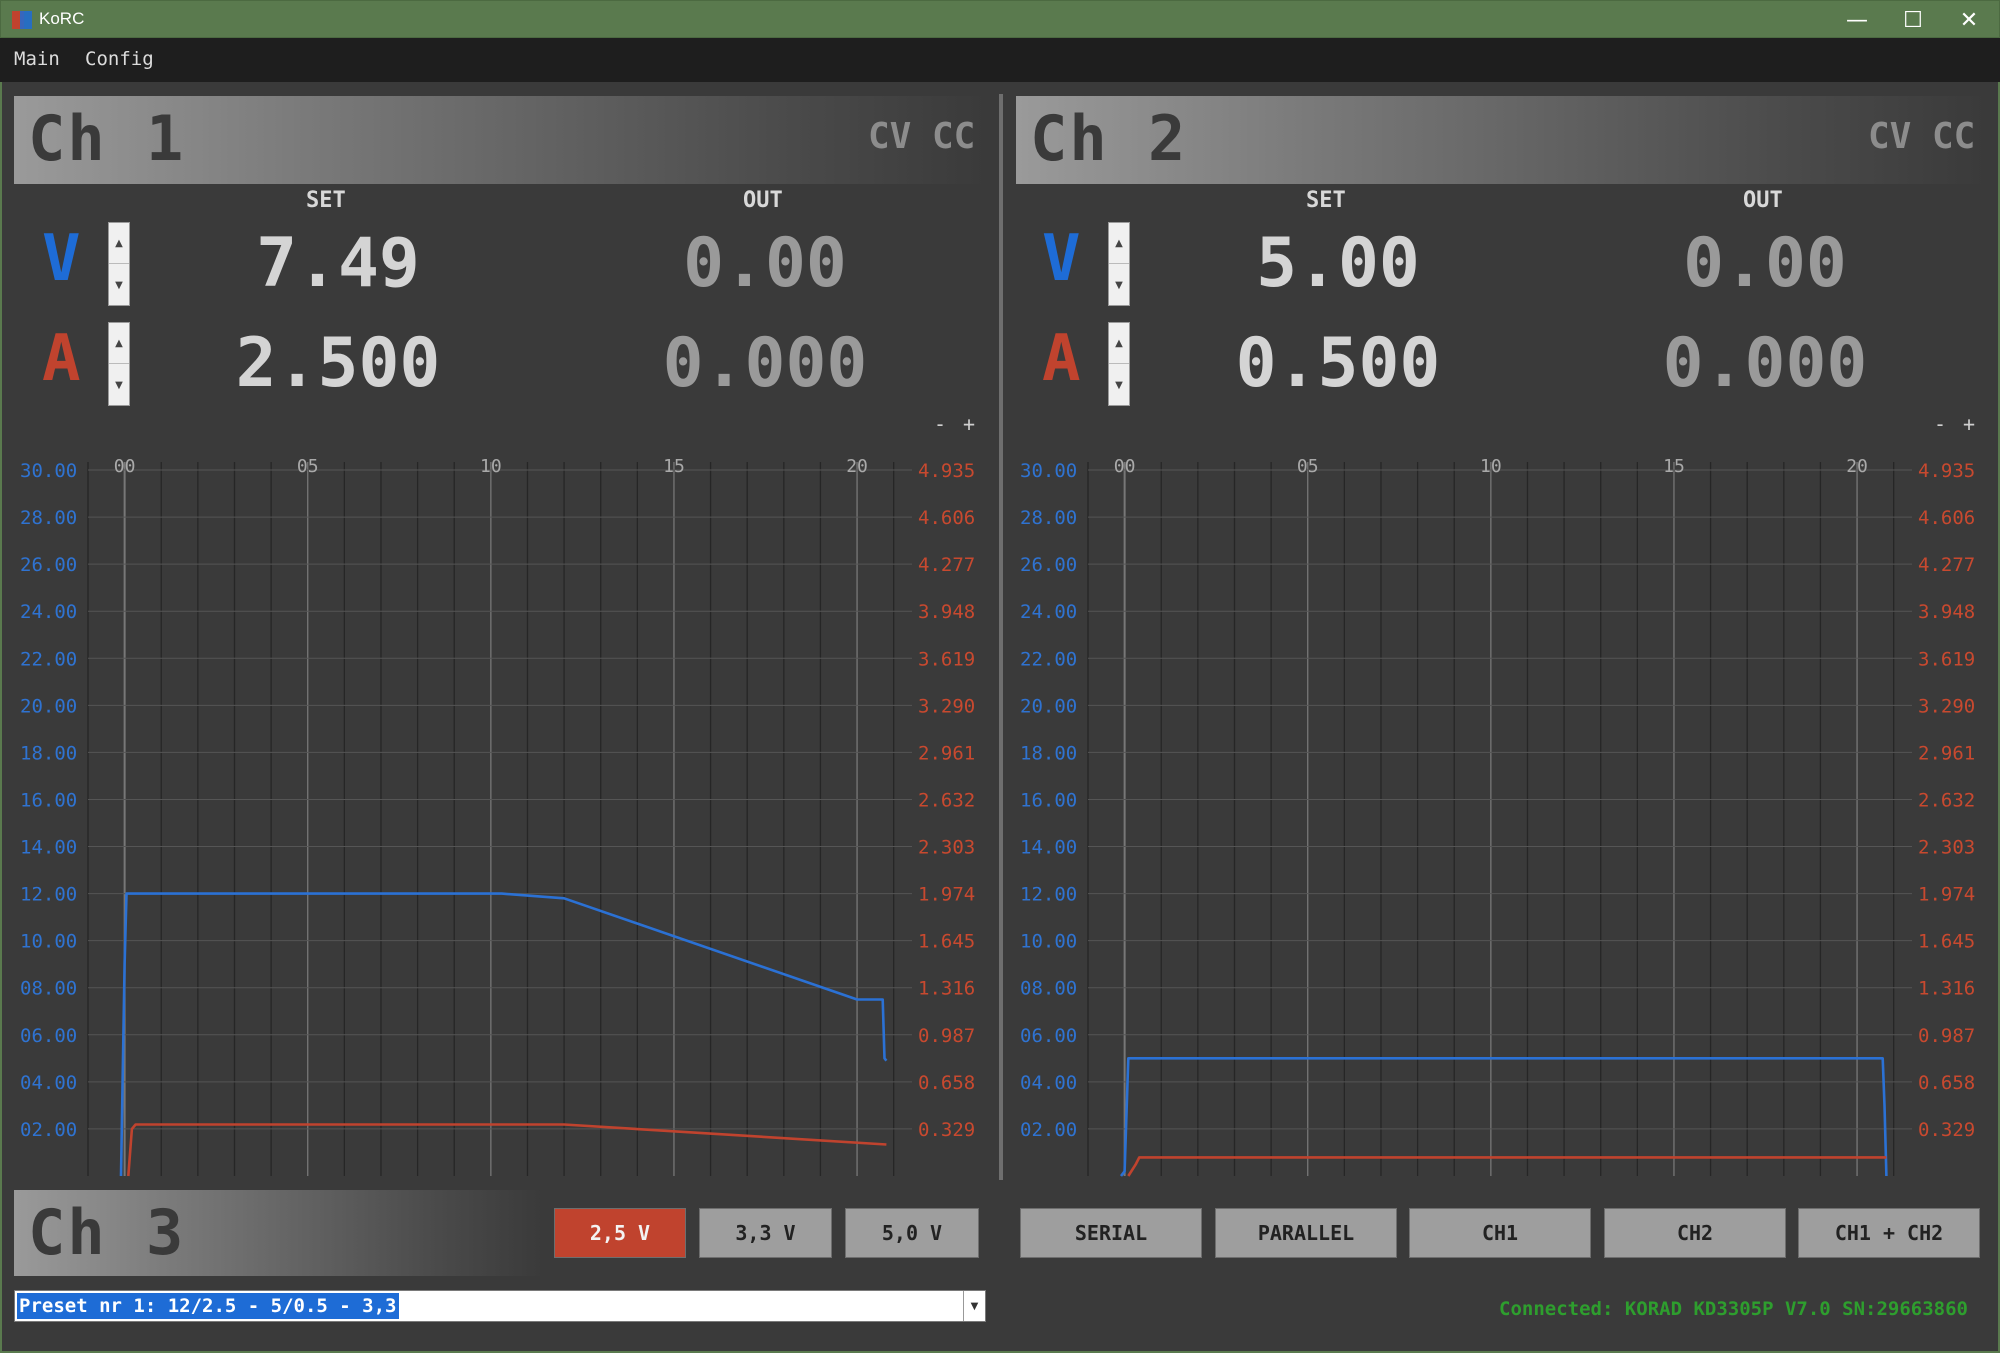 This screenshot has width=2000, height=1353. What do you see at coordinates (890, 136) in the screenshot?
I see `channel-1-cv-indicator: CV` at bounding box center [890, 136].